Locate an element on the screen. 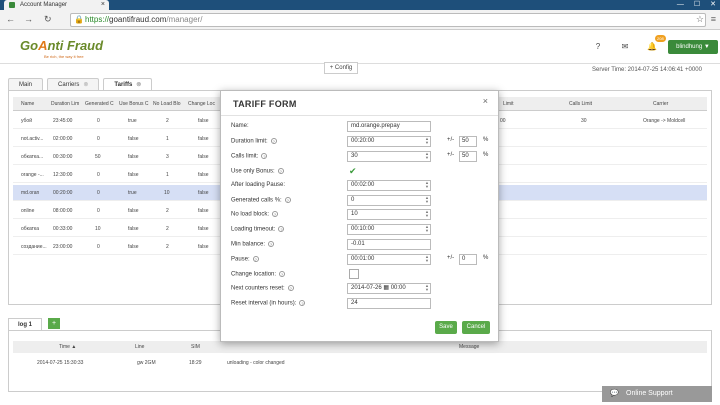  forward-icon: → is located at coordinates (28, 19).